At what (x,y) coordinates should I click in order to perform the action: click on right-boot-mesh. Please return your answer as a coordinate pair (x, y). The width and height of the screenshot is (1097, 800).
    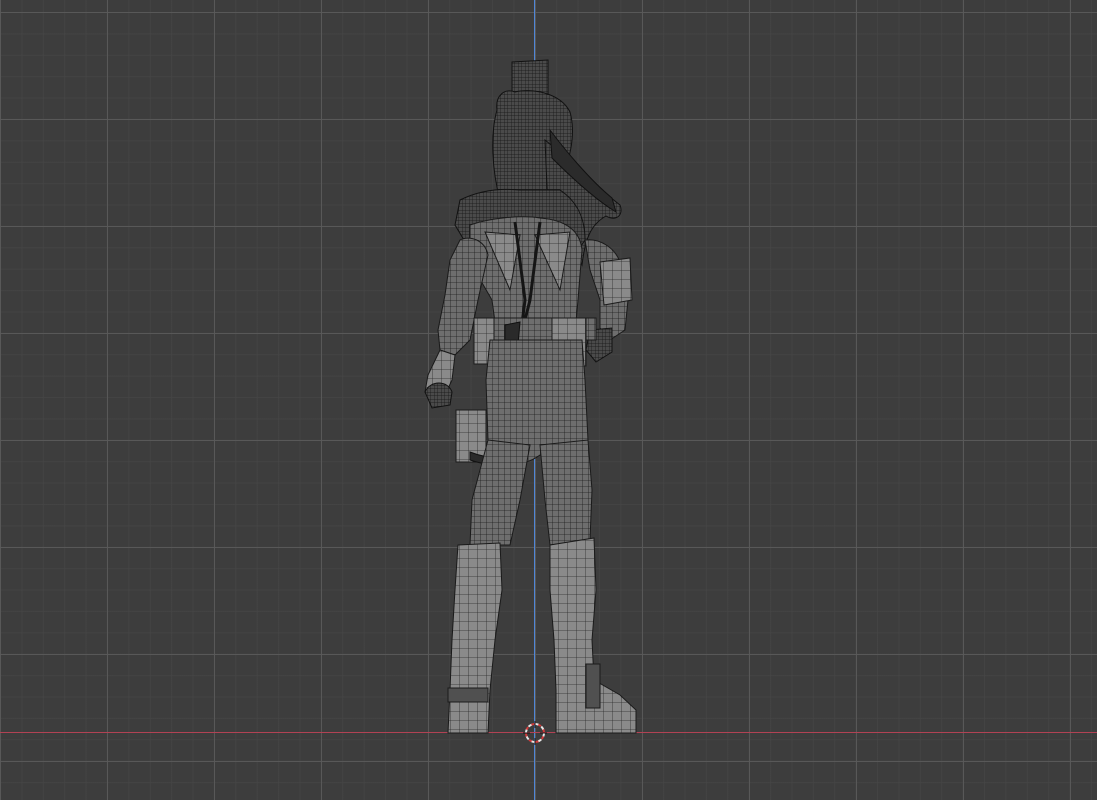
    Looking at the image, I should click on (593, 635).